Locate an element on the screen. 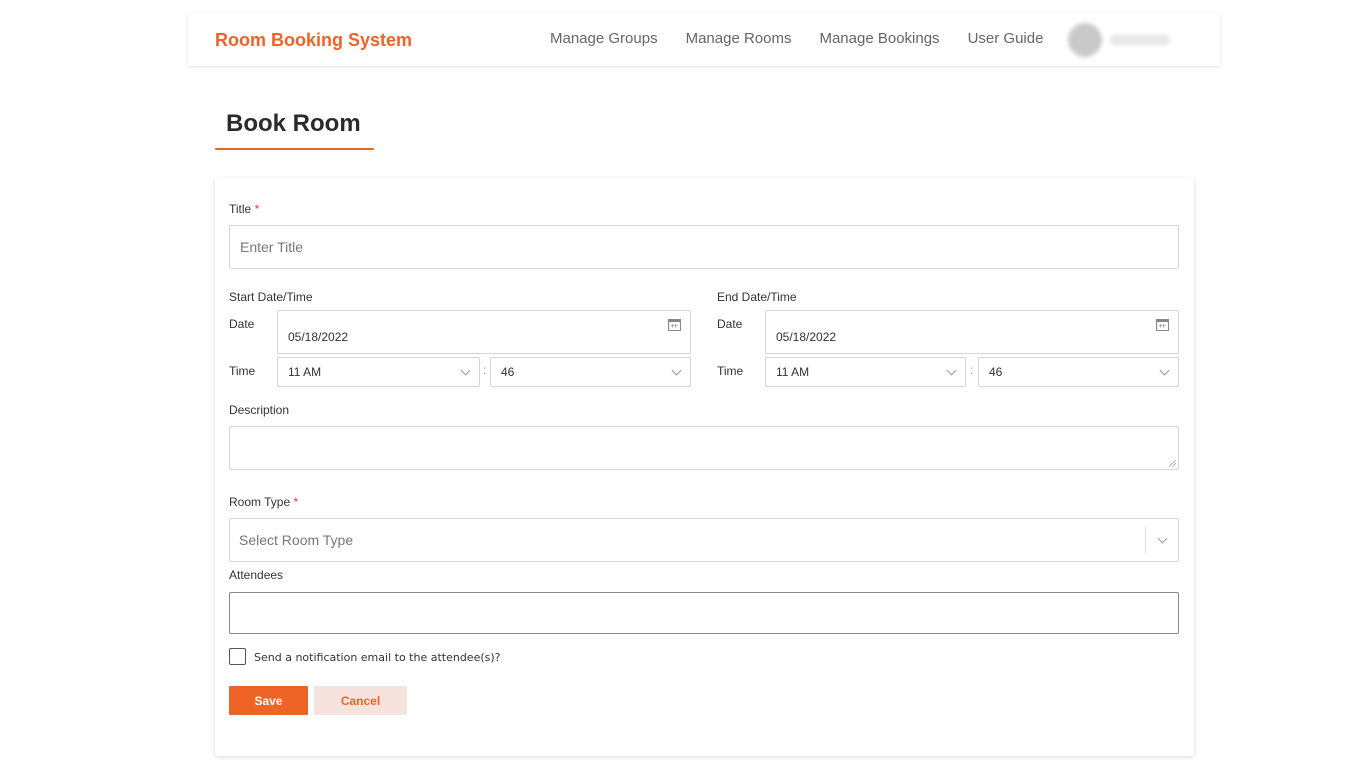 The width and height of the screenshot is (1366, 768). nav-manage-rooms: Manage Rooms is located at coordinates (739, 38).